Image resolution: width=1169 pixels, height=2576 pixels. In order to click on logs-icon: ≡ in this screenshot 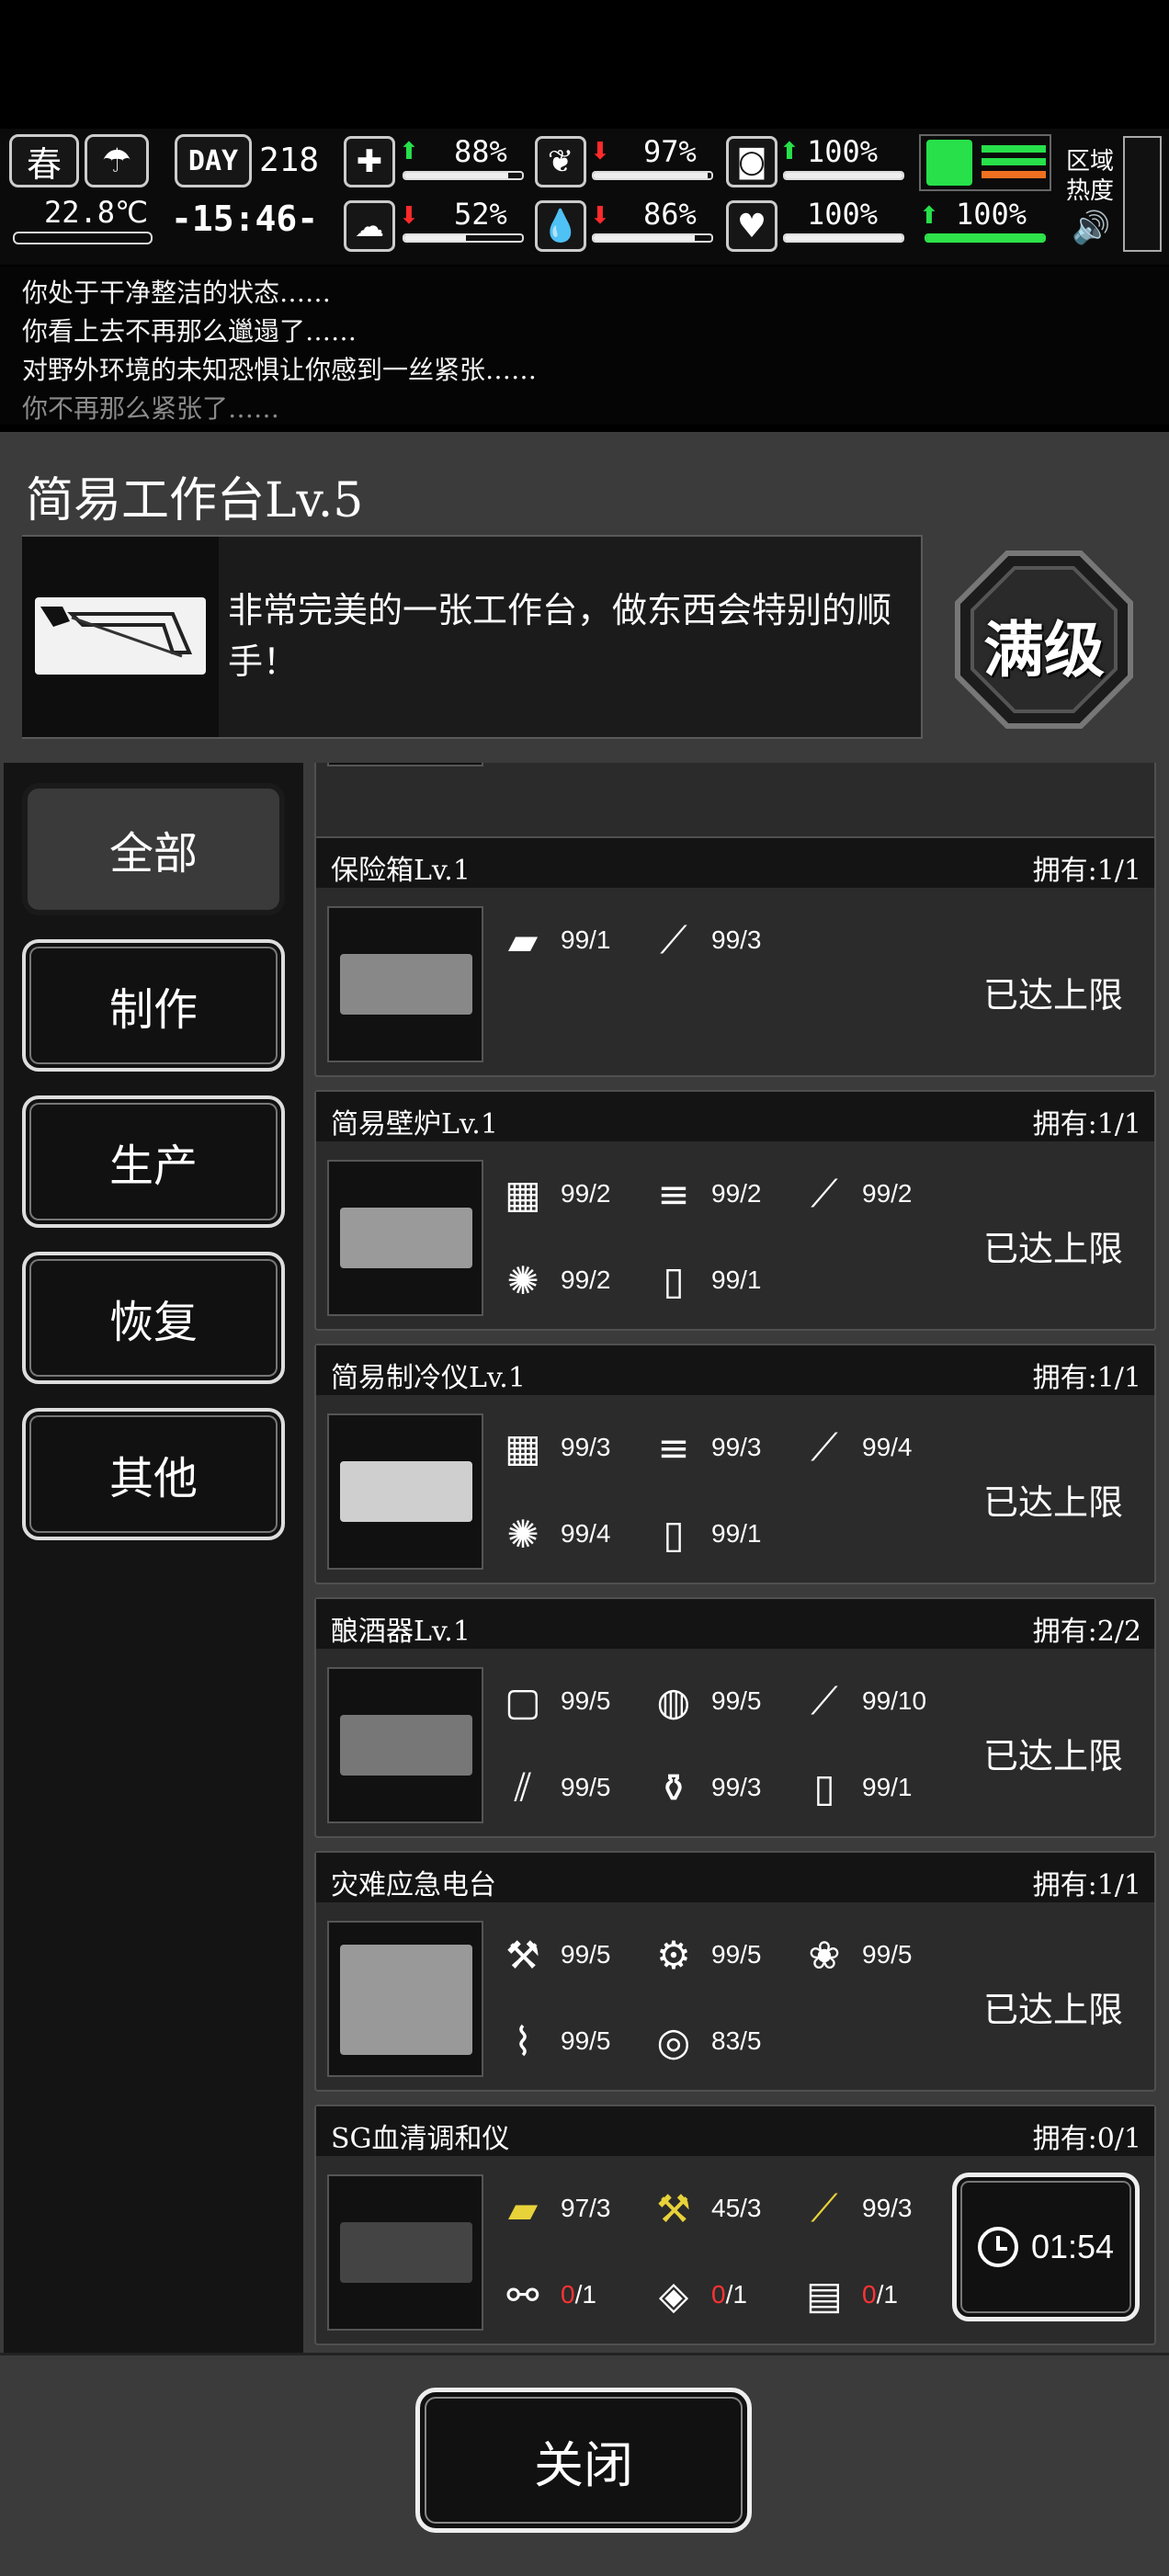, I will do `click(673, 1194)`.